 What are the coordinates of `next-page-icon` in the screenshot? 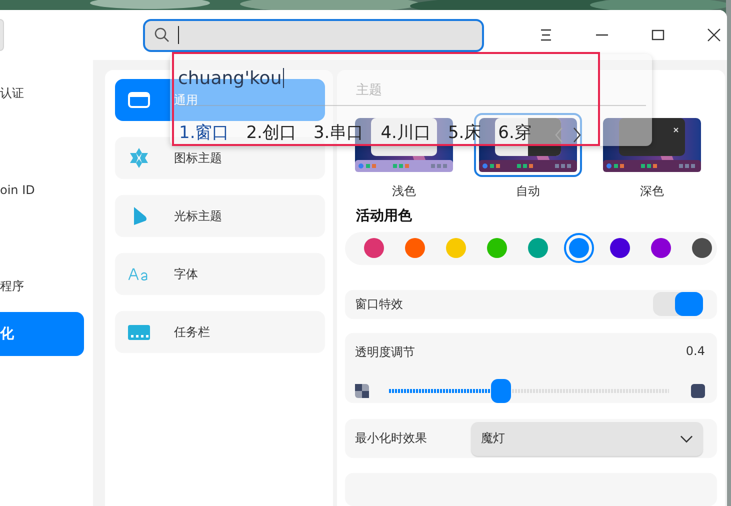 It's located at (577, 135).